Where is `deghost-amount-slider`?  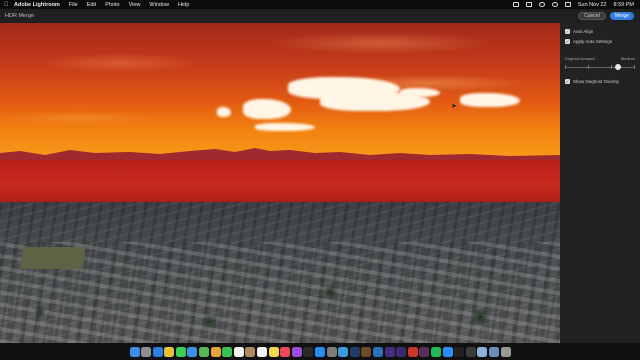 deghost-amount-slider is located at coordinates (600, 67).